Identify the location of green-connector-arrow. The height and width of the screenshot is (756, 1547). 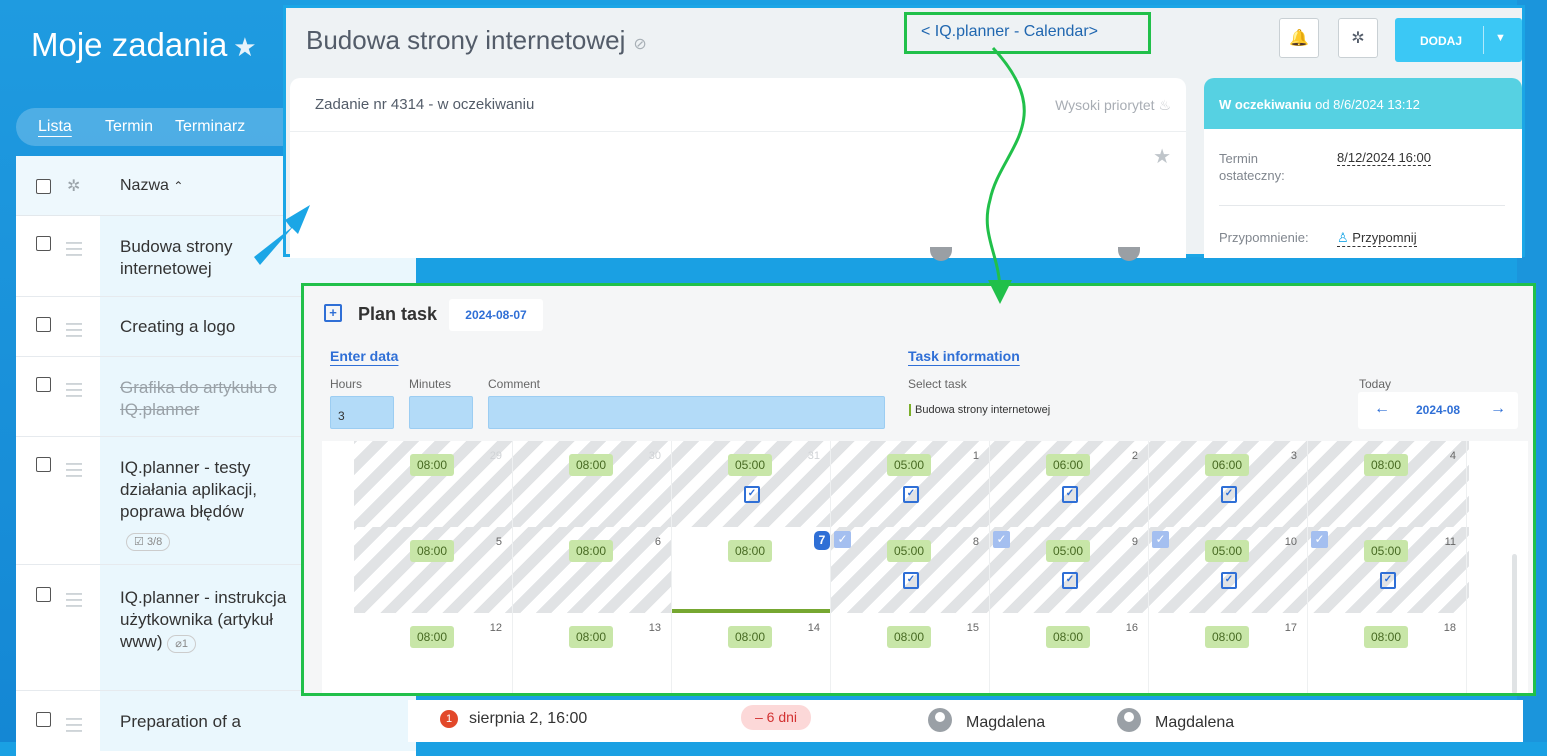
(1005, 175).